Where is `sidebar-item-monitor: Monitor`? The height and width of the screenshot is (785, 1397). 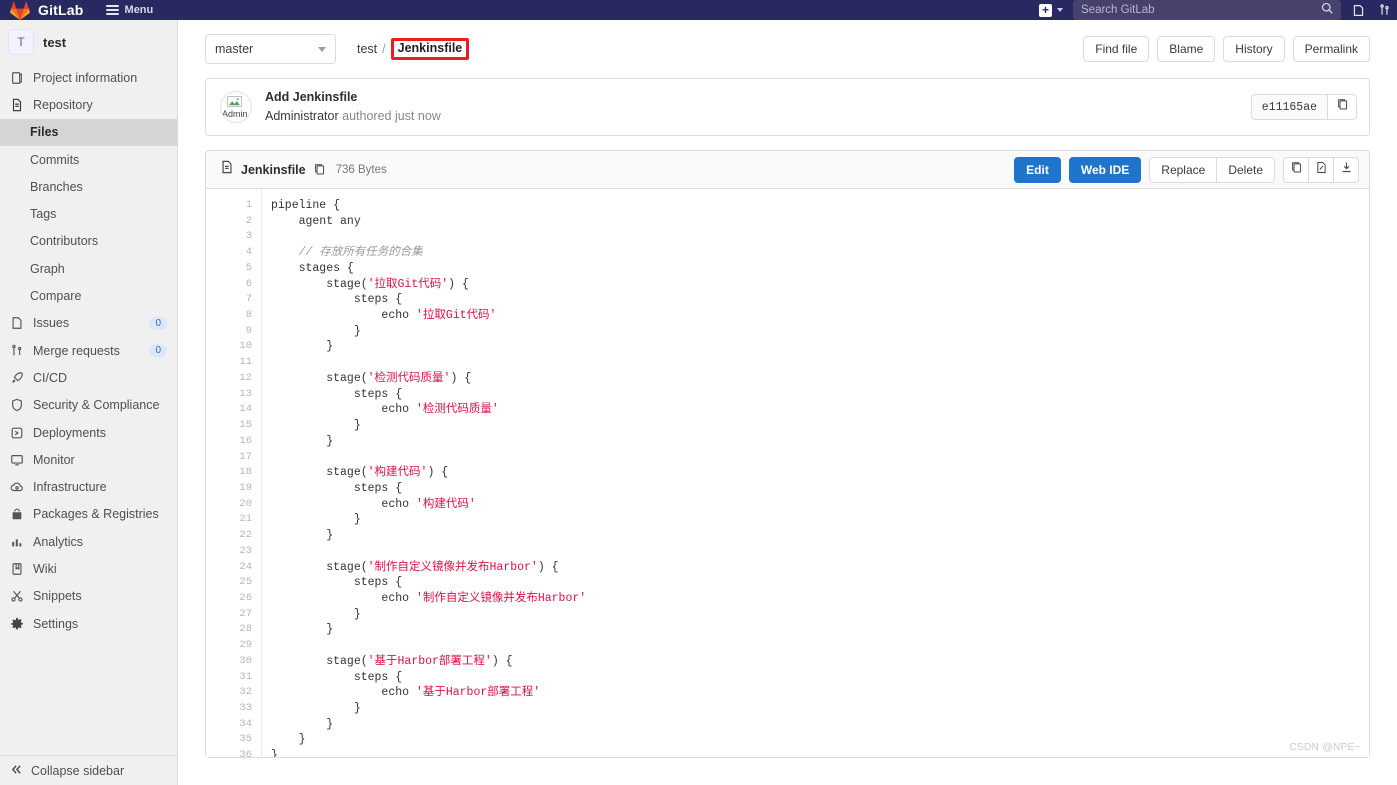 sidebar-item-monitor: Monitor is located at coordinates (88, 459).